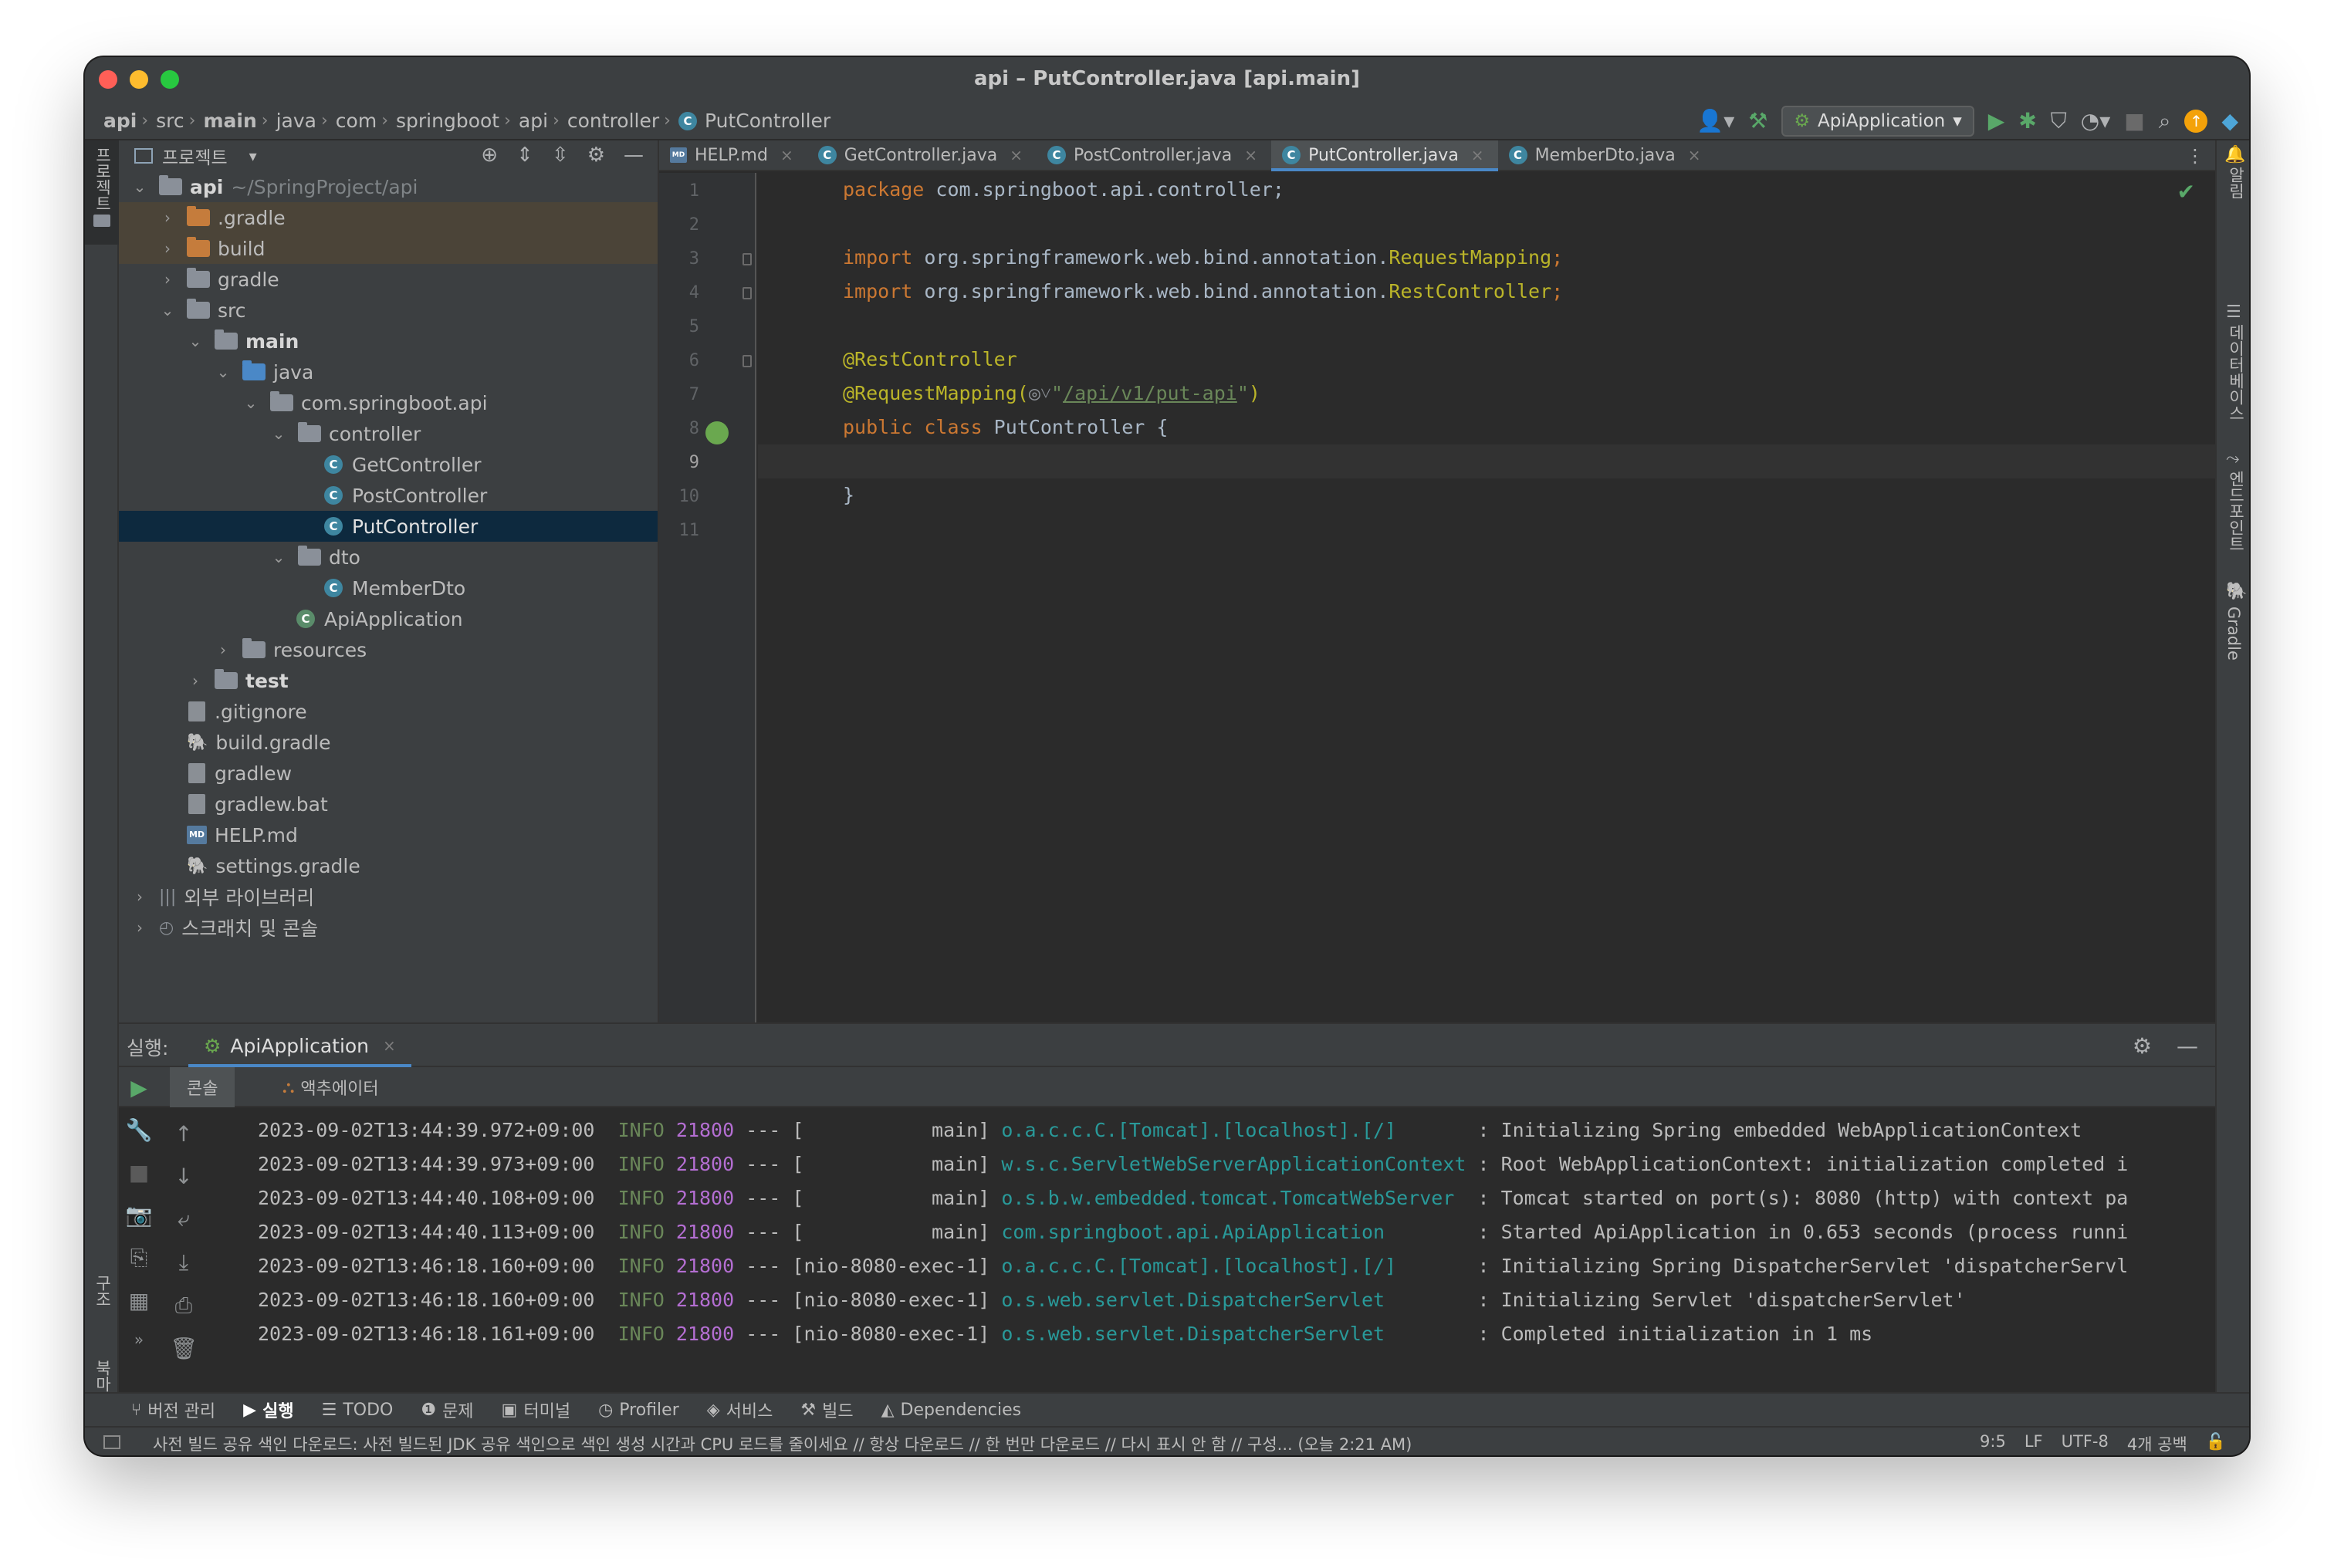 The height and width of the screenshot is (1568, 2334). What do you see at coordinates (1606, 155) in the screenshot?
I see `tab-memberdto: C MemberDto.java ×` at bounding box center [1606, 155].